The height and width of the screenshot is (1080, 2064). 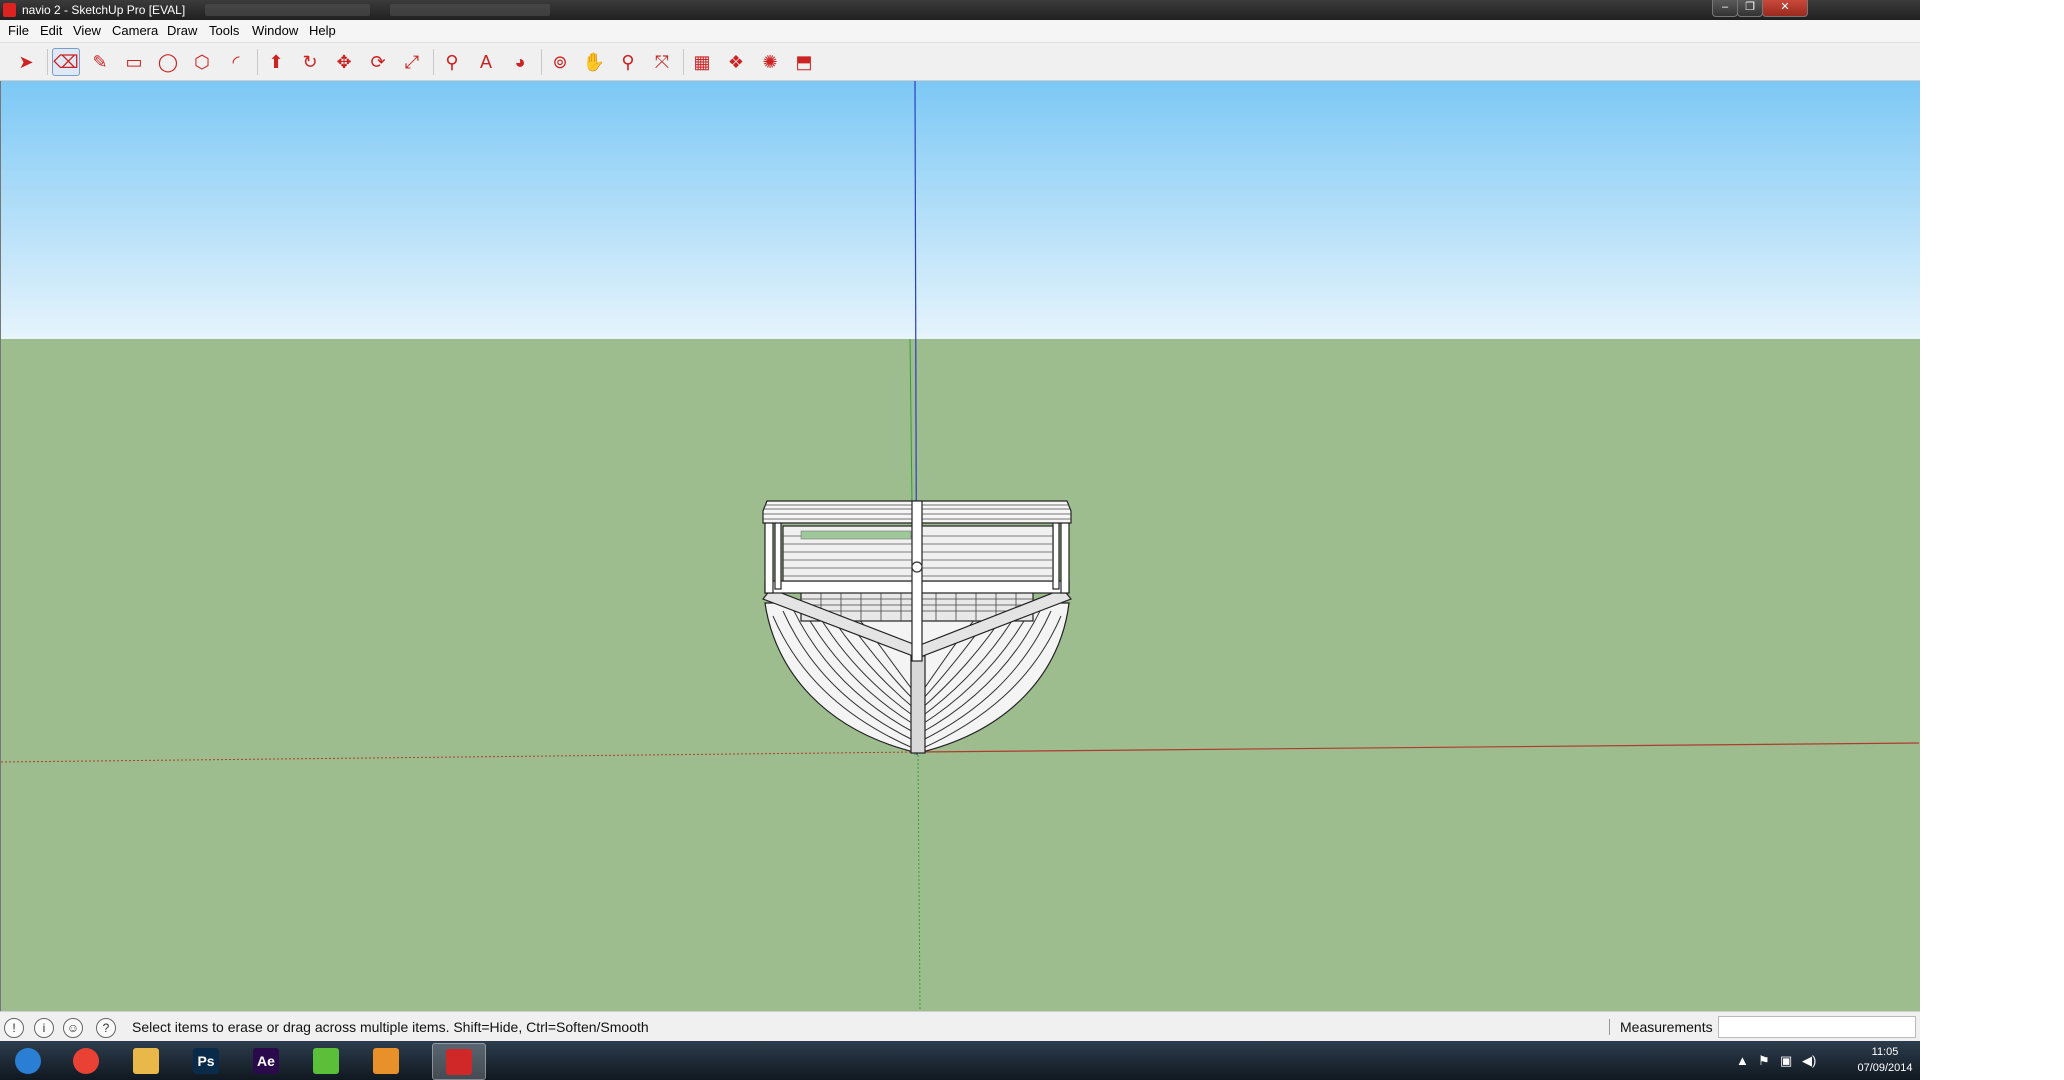 I want to click on rectangle-icon: ▭, so click(x=134, y=61).